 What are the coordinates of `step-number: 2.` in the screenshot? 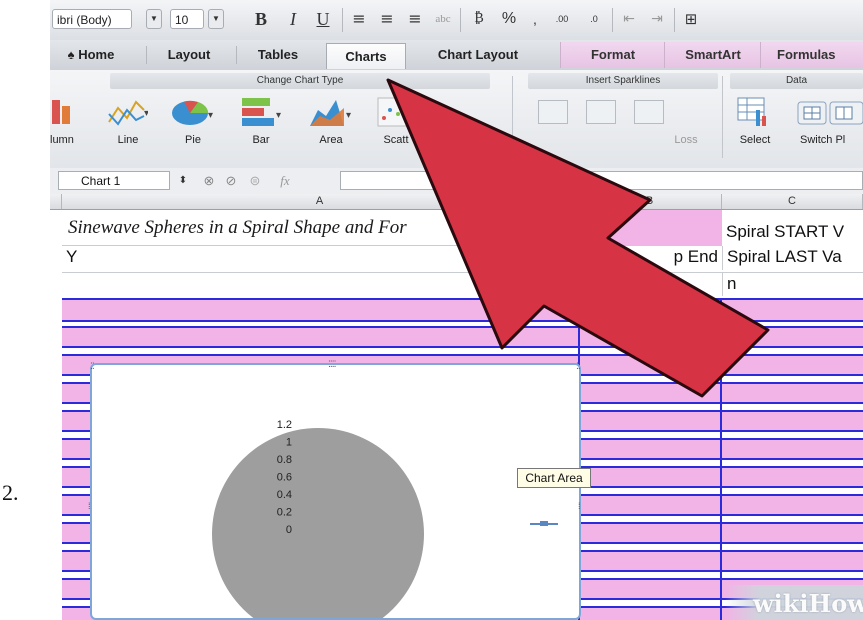 It's located at (10, 492).